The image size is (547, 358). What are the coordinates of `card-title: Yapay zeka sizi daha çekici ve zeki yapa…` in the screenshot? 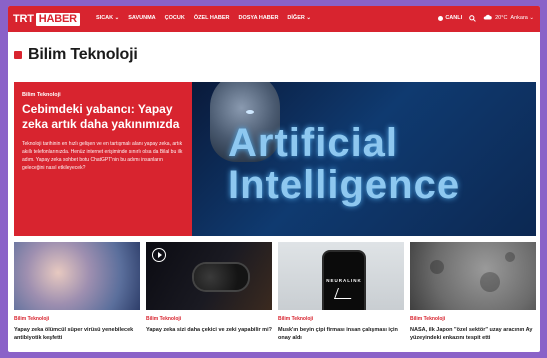 It's located at (209, 330).